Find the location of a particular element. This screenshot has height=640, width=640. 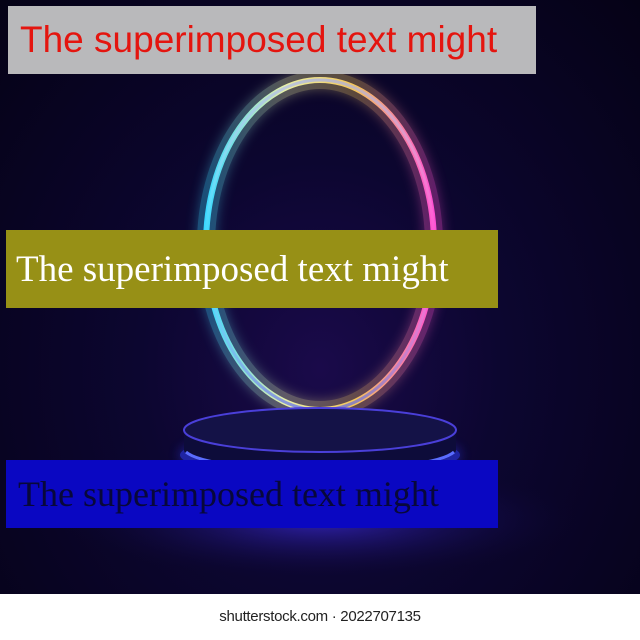

watermark-footer: shutterstock.com · 2022707135 is located at coordinates (320, 617).